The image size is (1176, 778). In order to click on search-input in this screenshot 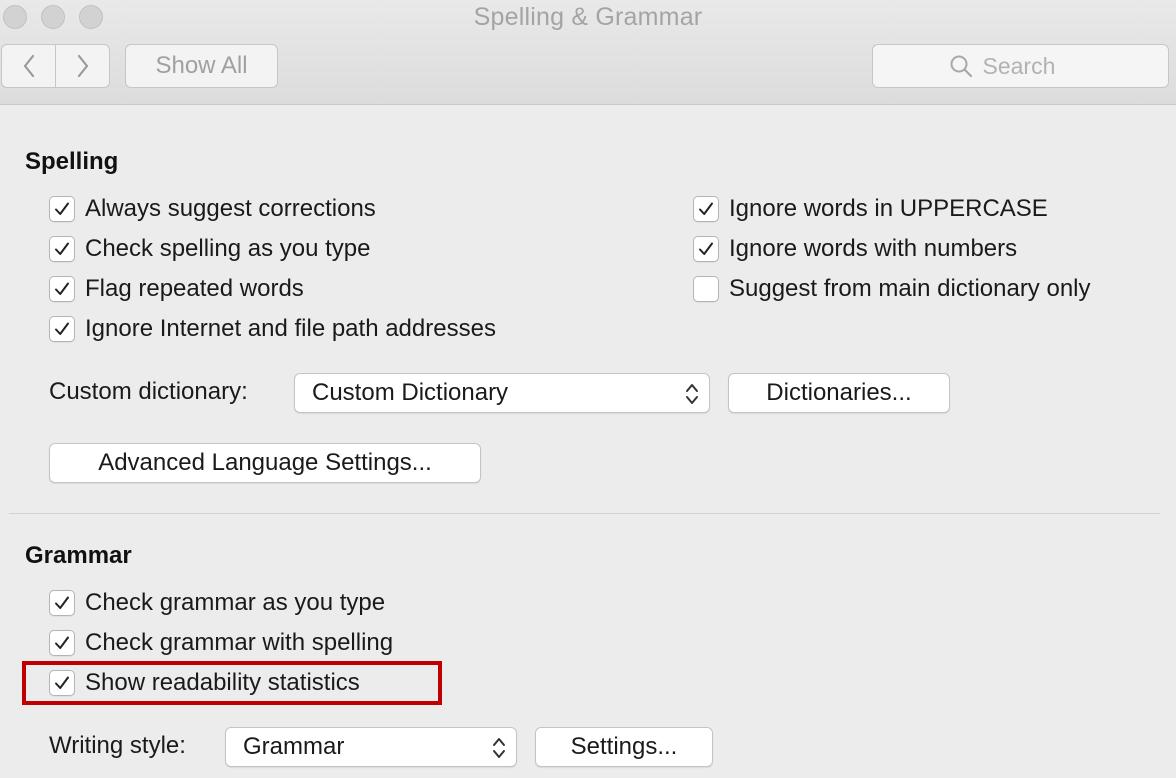, I will do `click(1037, 66)`.